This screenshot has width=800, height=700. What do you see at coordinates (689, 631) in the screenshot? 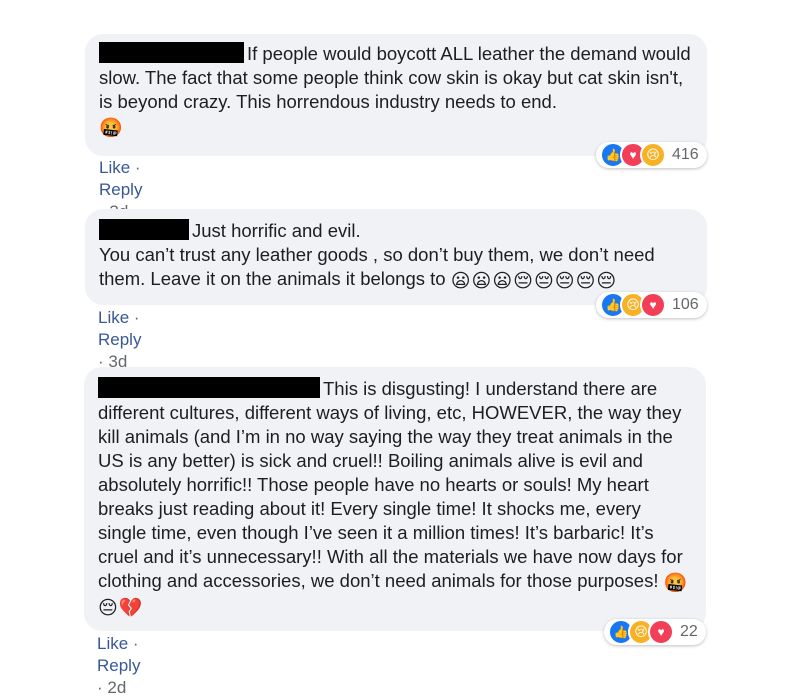
I see `reaction-count: 22` at bounding box center [689, 631].